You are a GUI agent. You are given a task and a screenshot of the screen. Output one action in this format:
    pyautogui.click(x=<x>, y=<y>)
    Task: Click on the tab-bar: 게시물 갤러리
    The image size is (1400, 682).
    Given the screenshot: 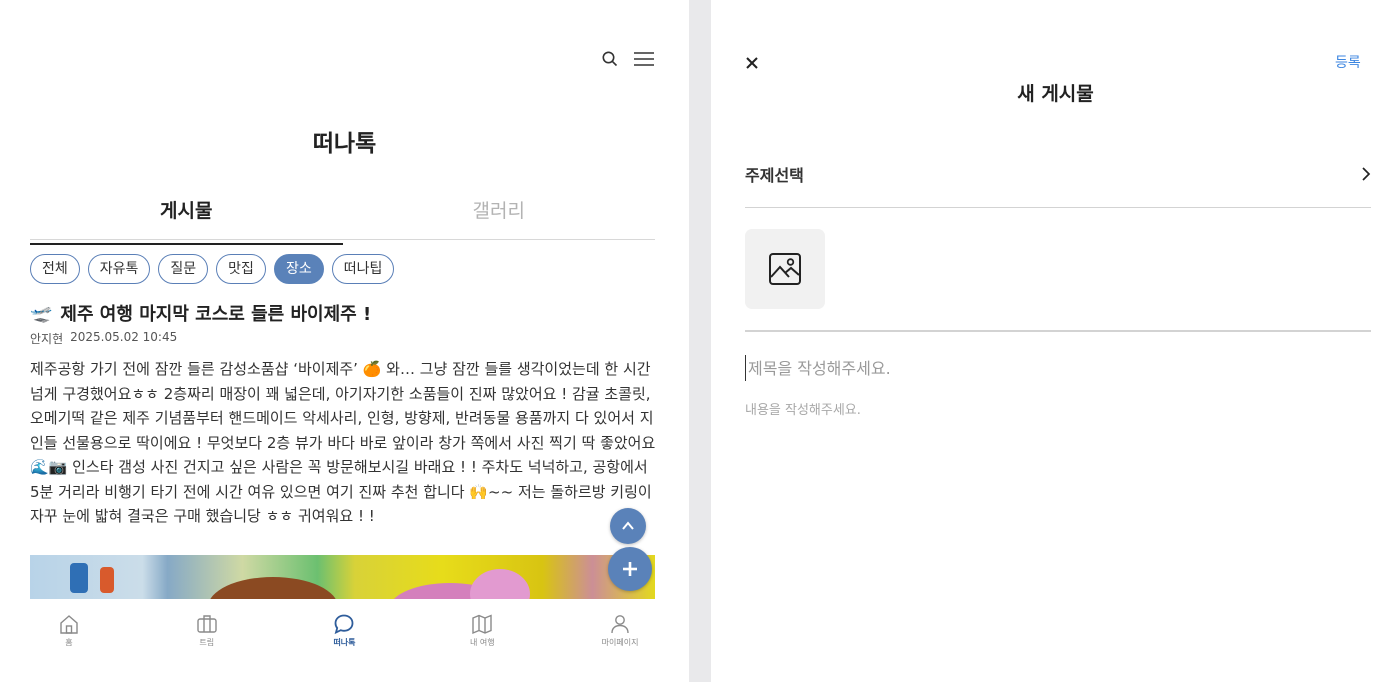 What is the action you would take?
    pyautogui.click(x=343, y=220)
    